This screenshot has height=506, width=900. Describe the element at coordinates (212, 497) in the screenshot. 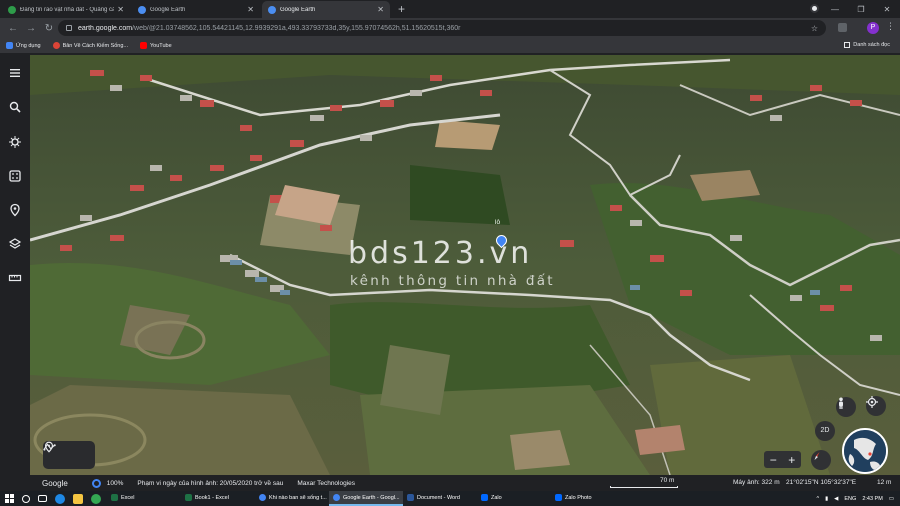

I see `taskbar-app-label: Book1 - Excel` at that location.